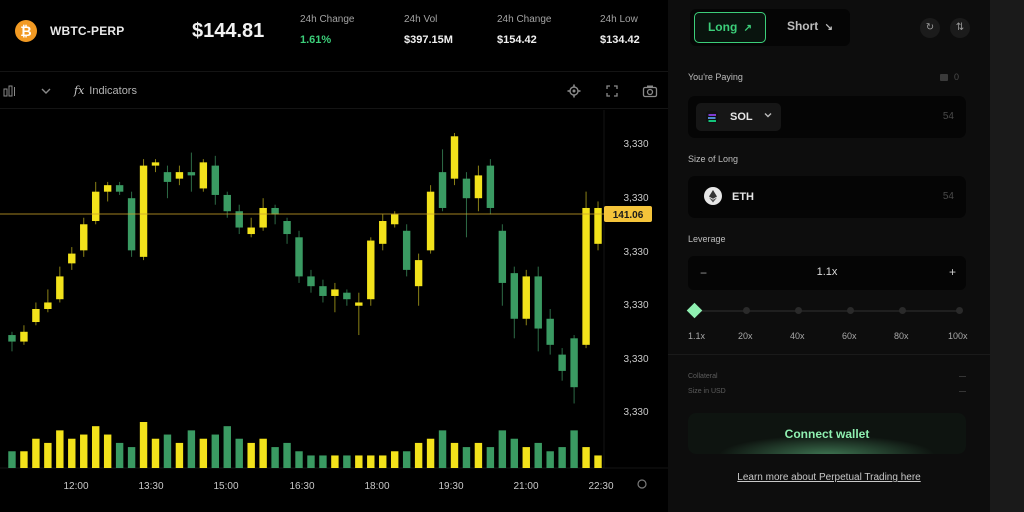 The height and width of the screenshot is (512, 1024). What do you see at coordinates (743, 197) in the screenshot?
I see `size-token-label: ETH` at bounding box center [743, 197].